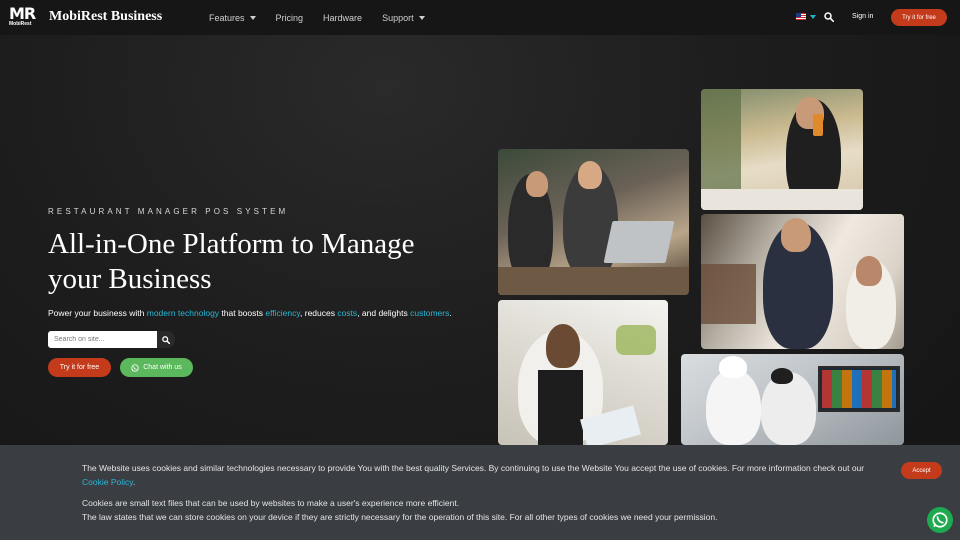 The width and height of the screenshot is (960, 540). Describe the element at coordinates (22, 13) in the screenshot. I see `logo-mark: MR` at that location.